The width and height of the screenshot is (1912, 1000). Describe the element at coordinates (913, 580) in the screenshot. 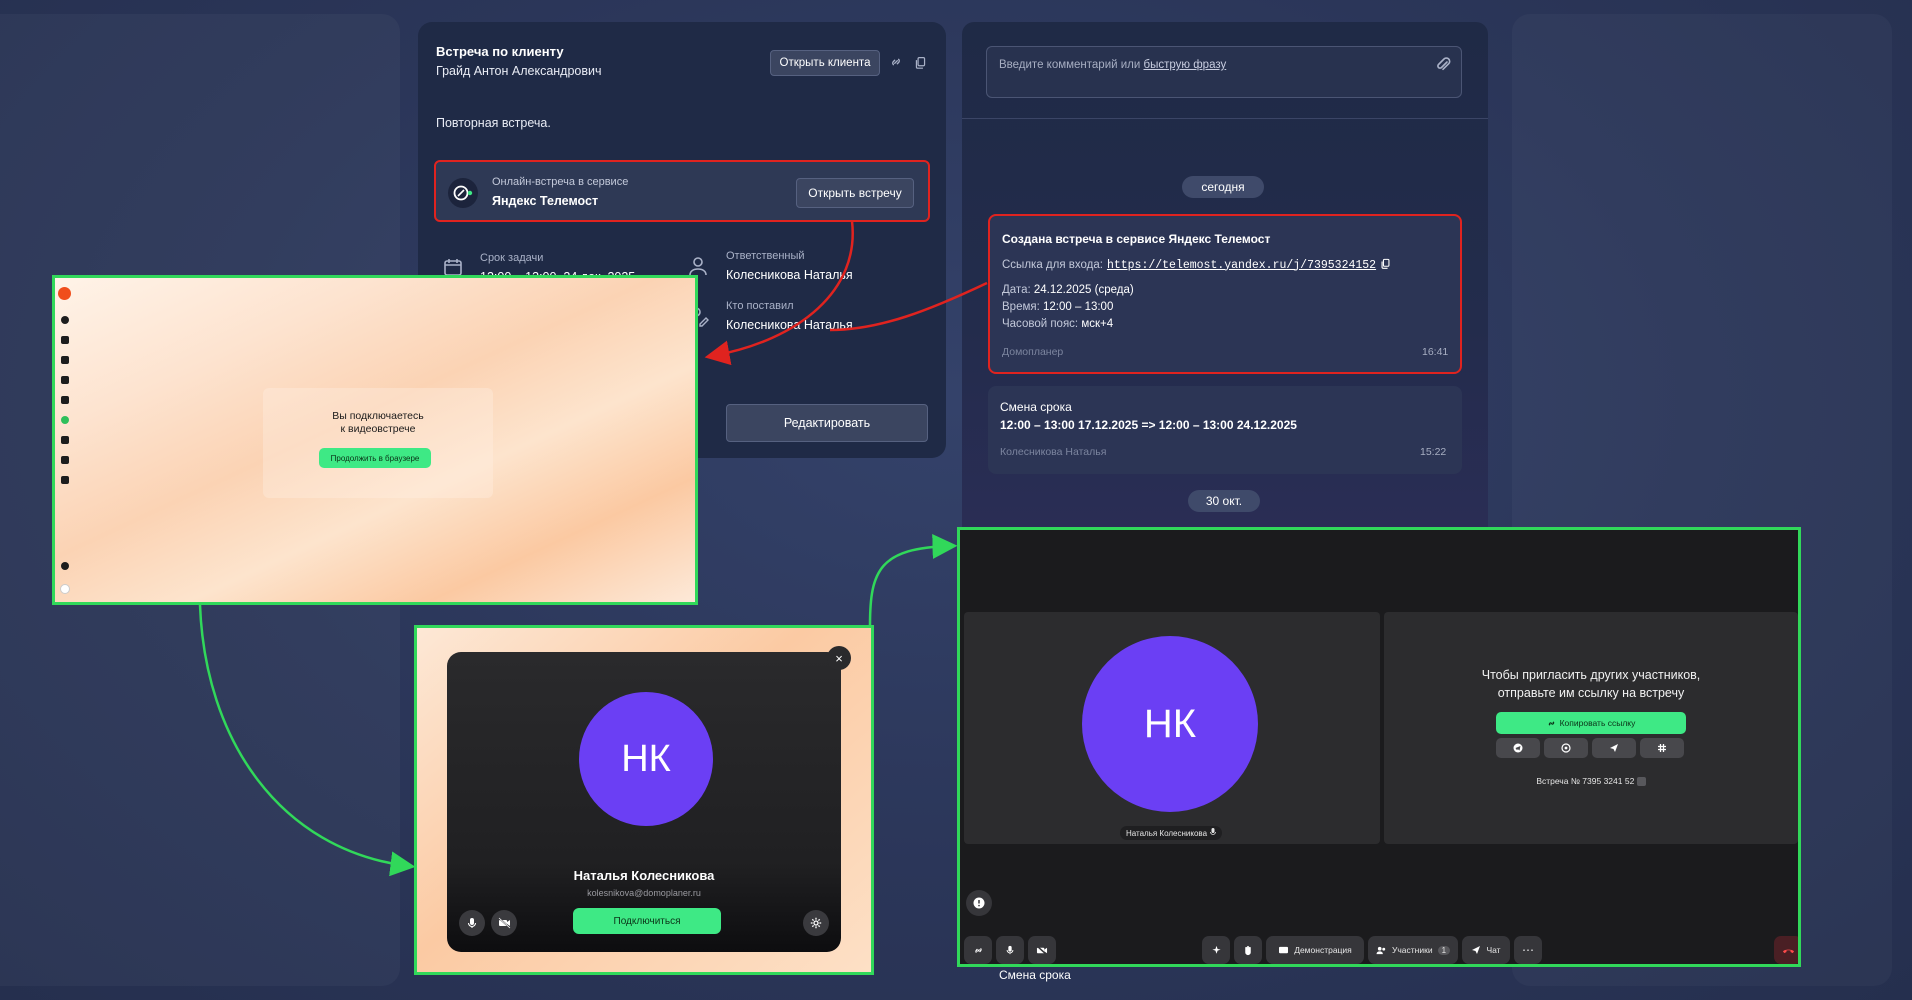

I see `arrow-join-to-call` at that location.